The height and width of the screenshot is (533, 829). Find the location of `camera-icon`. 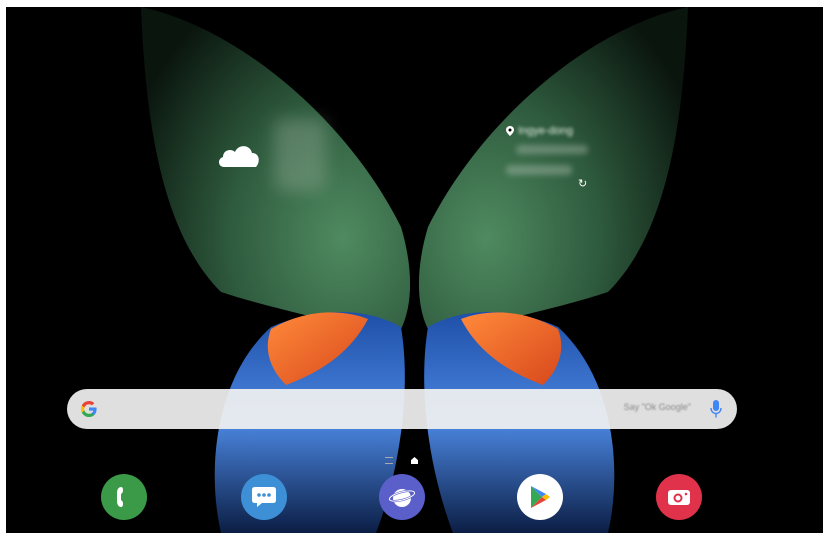

camera-icon is located at coordinates (679, 497).